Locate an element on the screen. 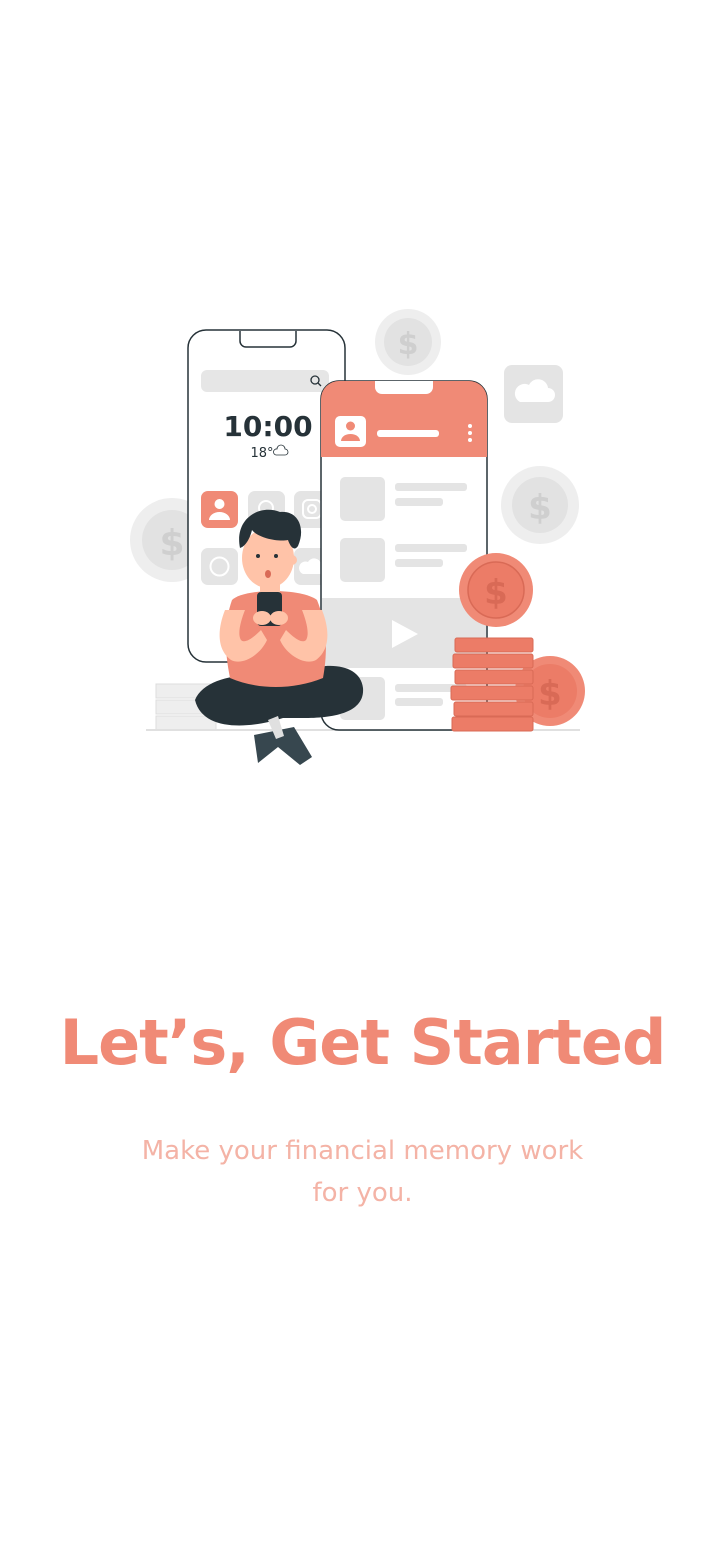 Image resolution: width=725 pixels, height=1568 pixels. phone-weather: 18° is located at coordinates (261, 453).